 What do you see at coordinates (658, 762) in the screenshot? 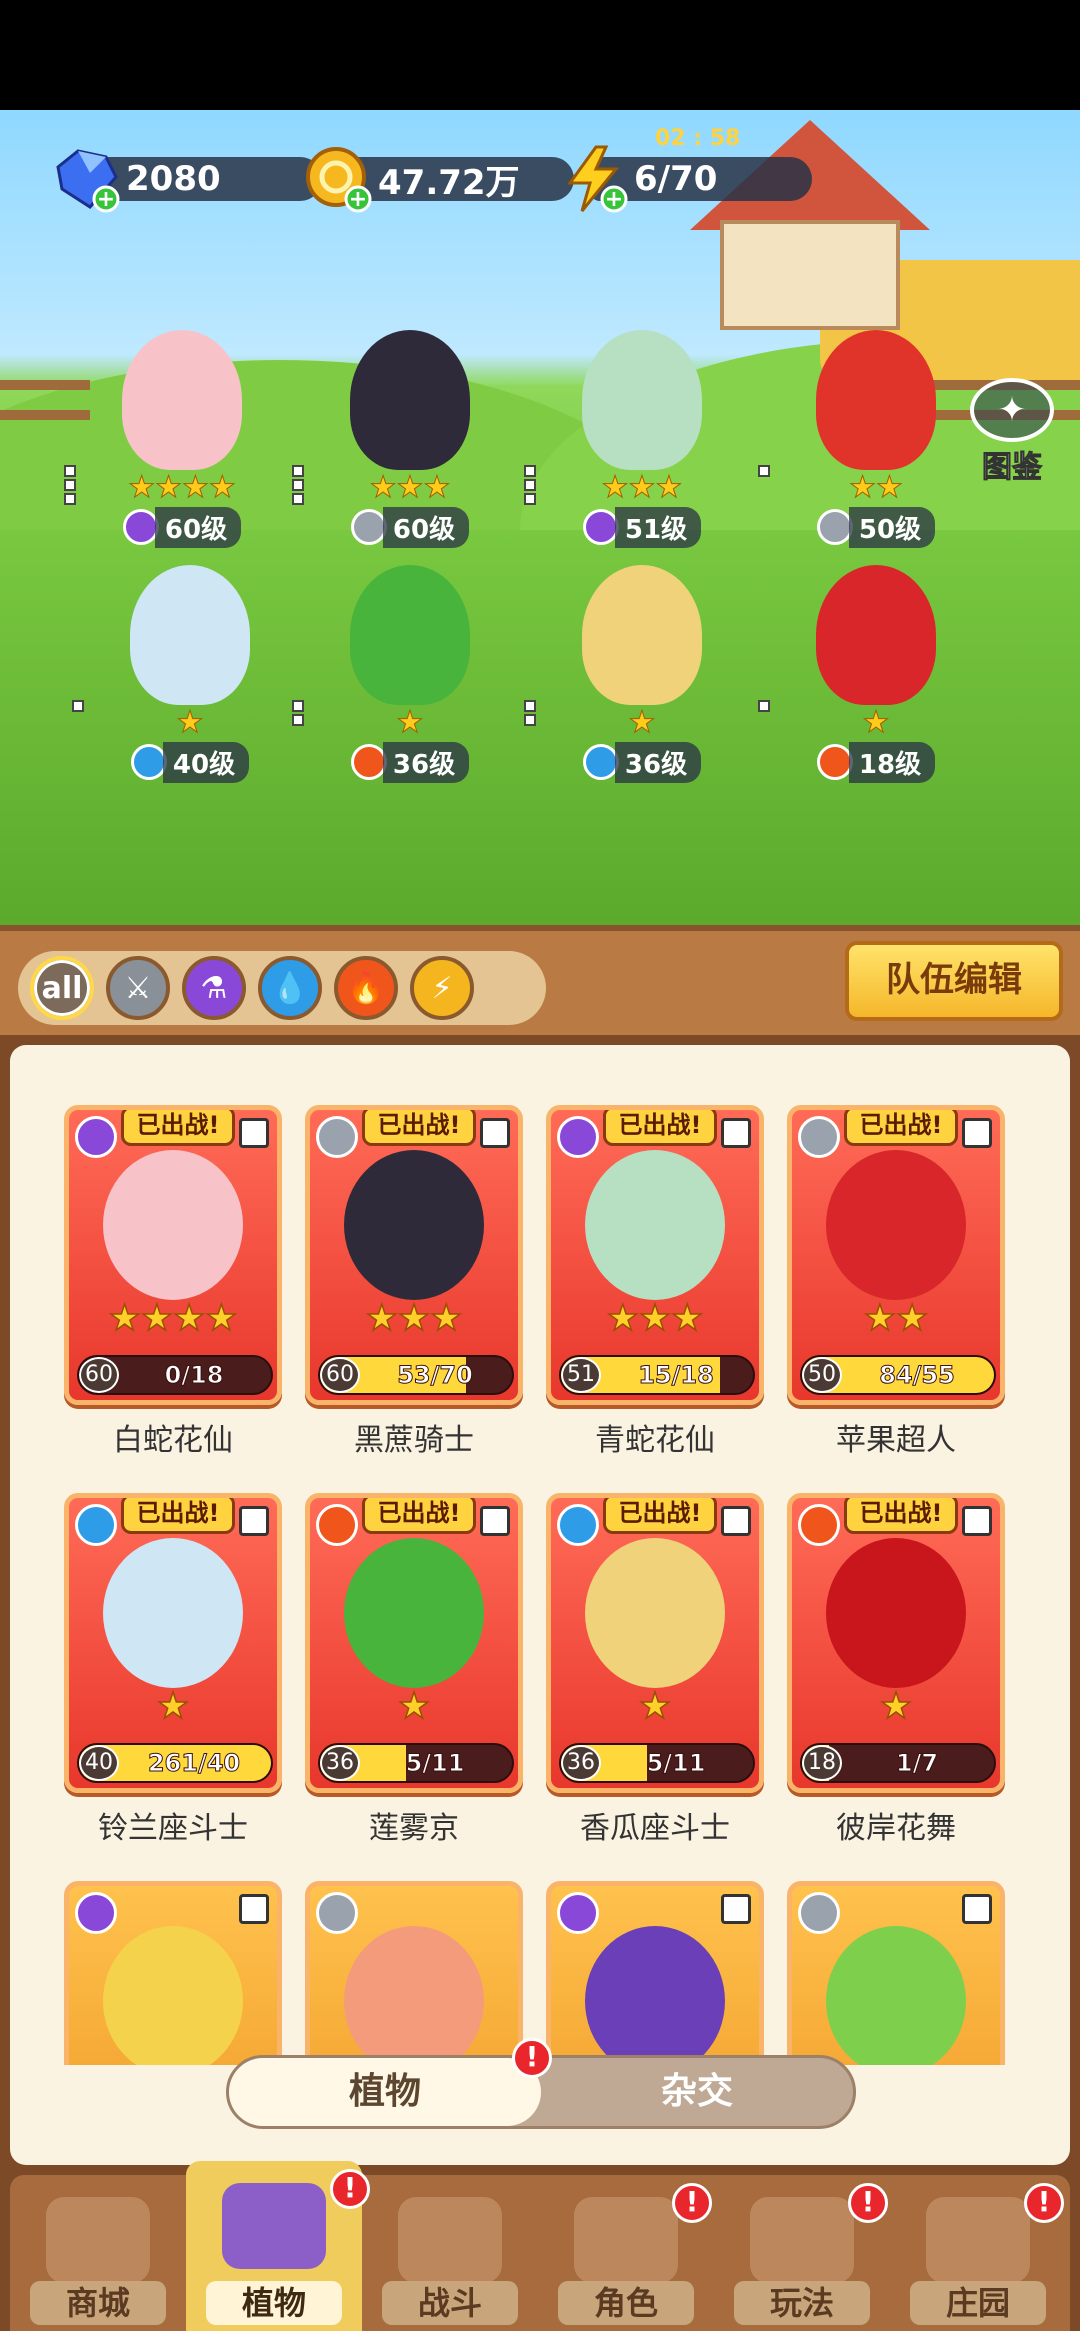
I see `level-label: 36级` at bounding box center [658, 762].